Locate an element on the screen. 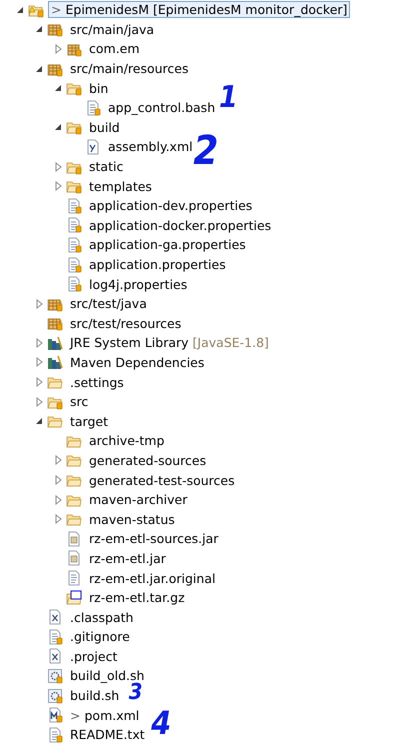 The width and height of the screenshot is (400, 749). tree-item: .project is located at coordinates (93, 656).